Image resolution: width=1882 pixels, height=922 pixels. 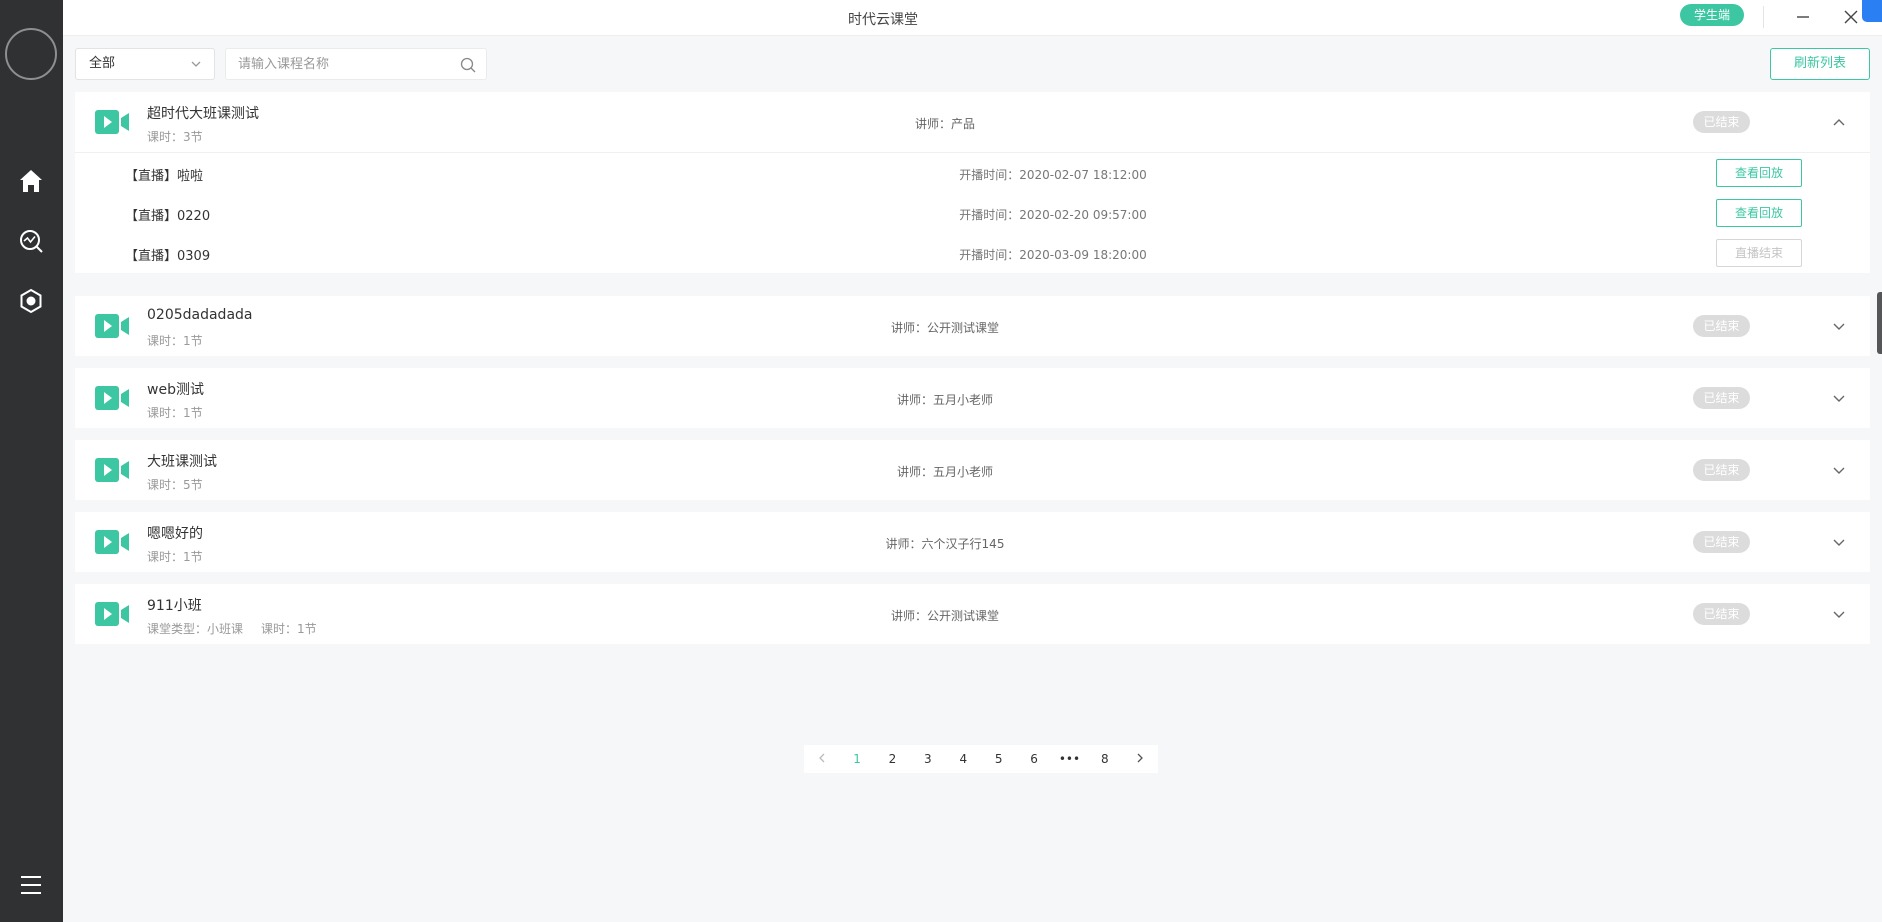 What do you see at coordinates (174, 606) in the screenshot?
I see `course-title: 911小班` at bounding box center [174, 606].